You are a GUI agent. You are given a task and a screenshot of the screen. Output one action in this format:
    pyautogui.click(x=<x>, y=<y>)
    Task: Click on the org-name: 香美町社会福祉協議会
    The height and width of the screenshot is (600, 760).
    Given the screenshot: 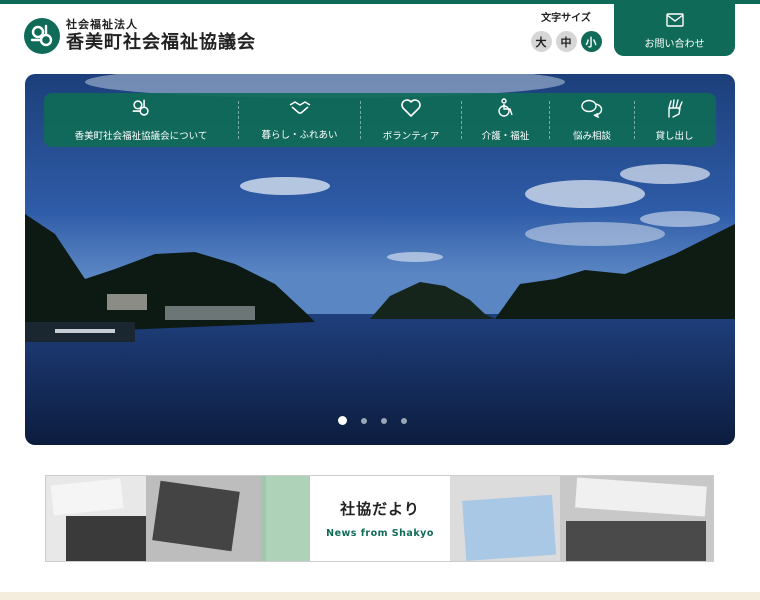 What is the action you would take?
    pyautogui.click(x=161, y=42)
    